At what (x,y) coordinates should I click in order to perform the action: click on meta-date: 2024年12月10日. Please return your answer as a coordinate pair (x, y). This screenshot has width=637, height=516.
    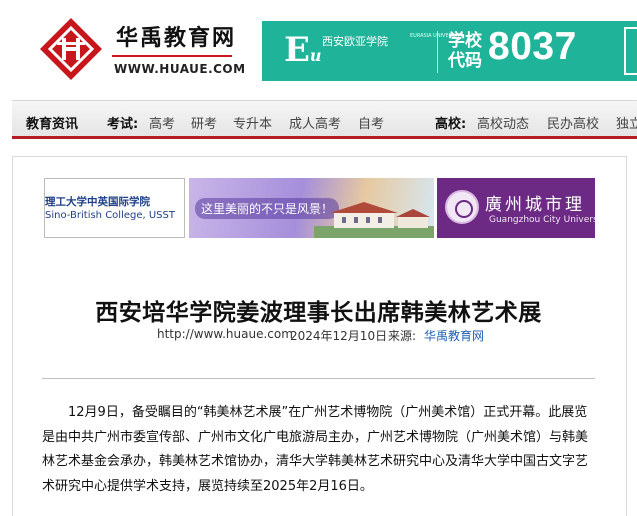
    Looking at the image, I should click on (339, 336).